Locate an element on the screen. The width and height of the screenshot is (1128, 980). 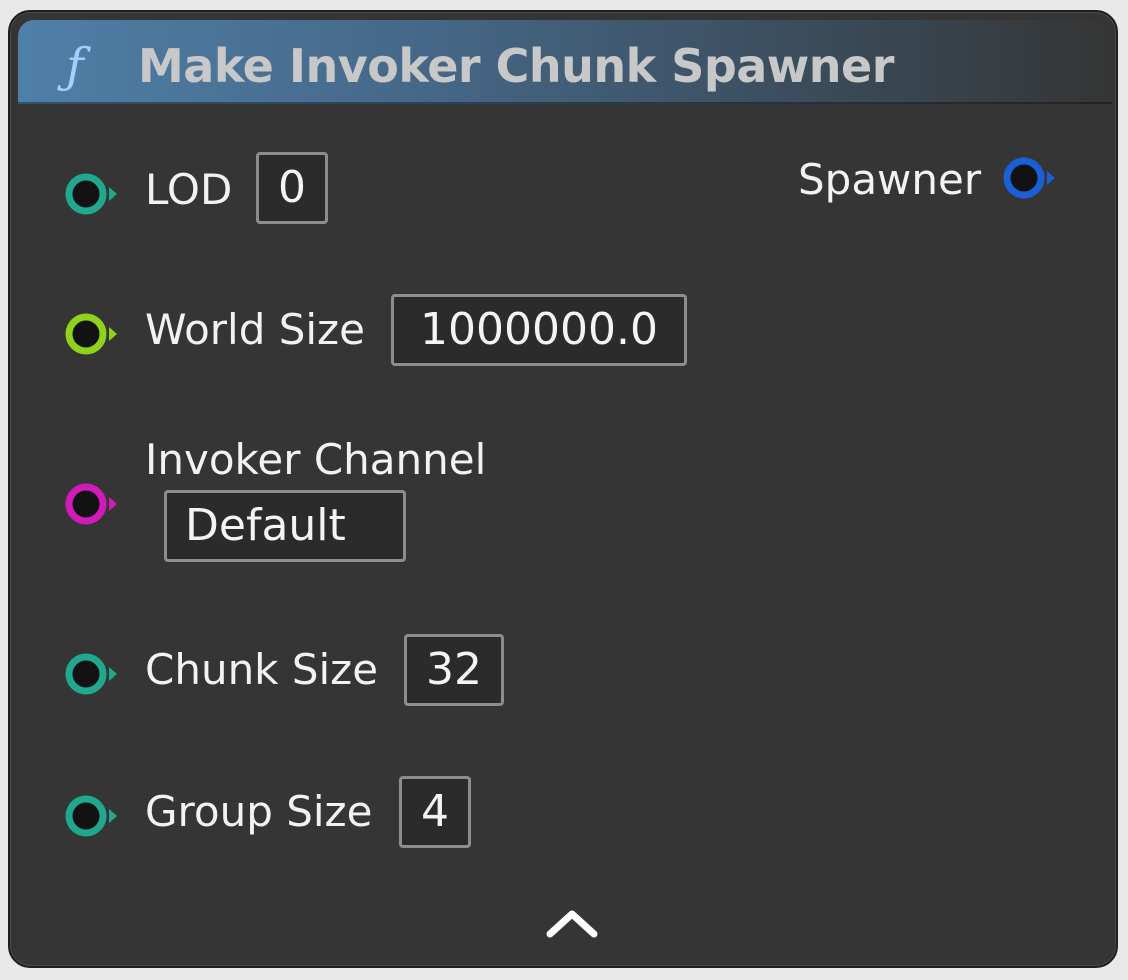
world-size-input-pin is located at coordinates (90, 334).